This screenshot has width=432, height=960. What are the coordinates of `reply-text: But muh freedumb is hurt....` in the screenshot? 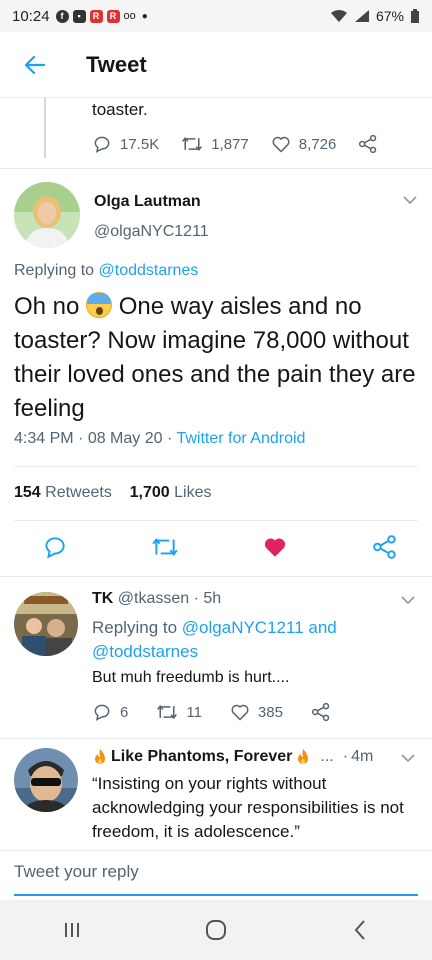 It's located at (191, 677).